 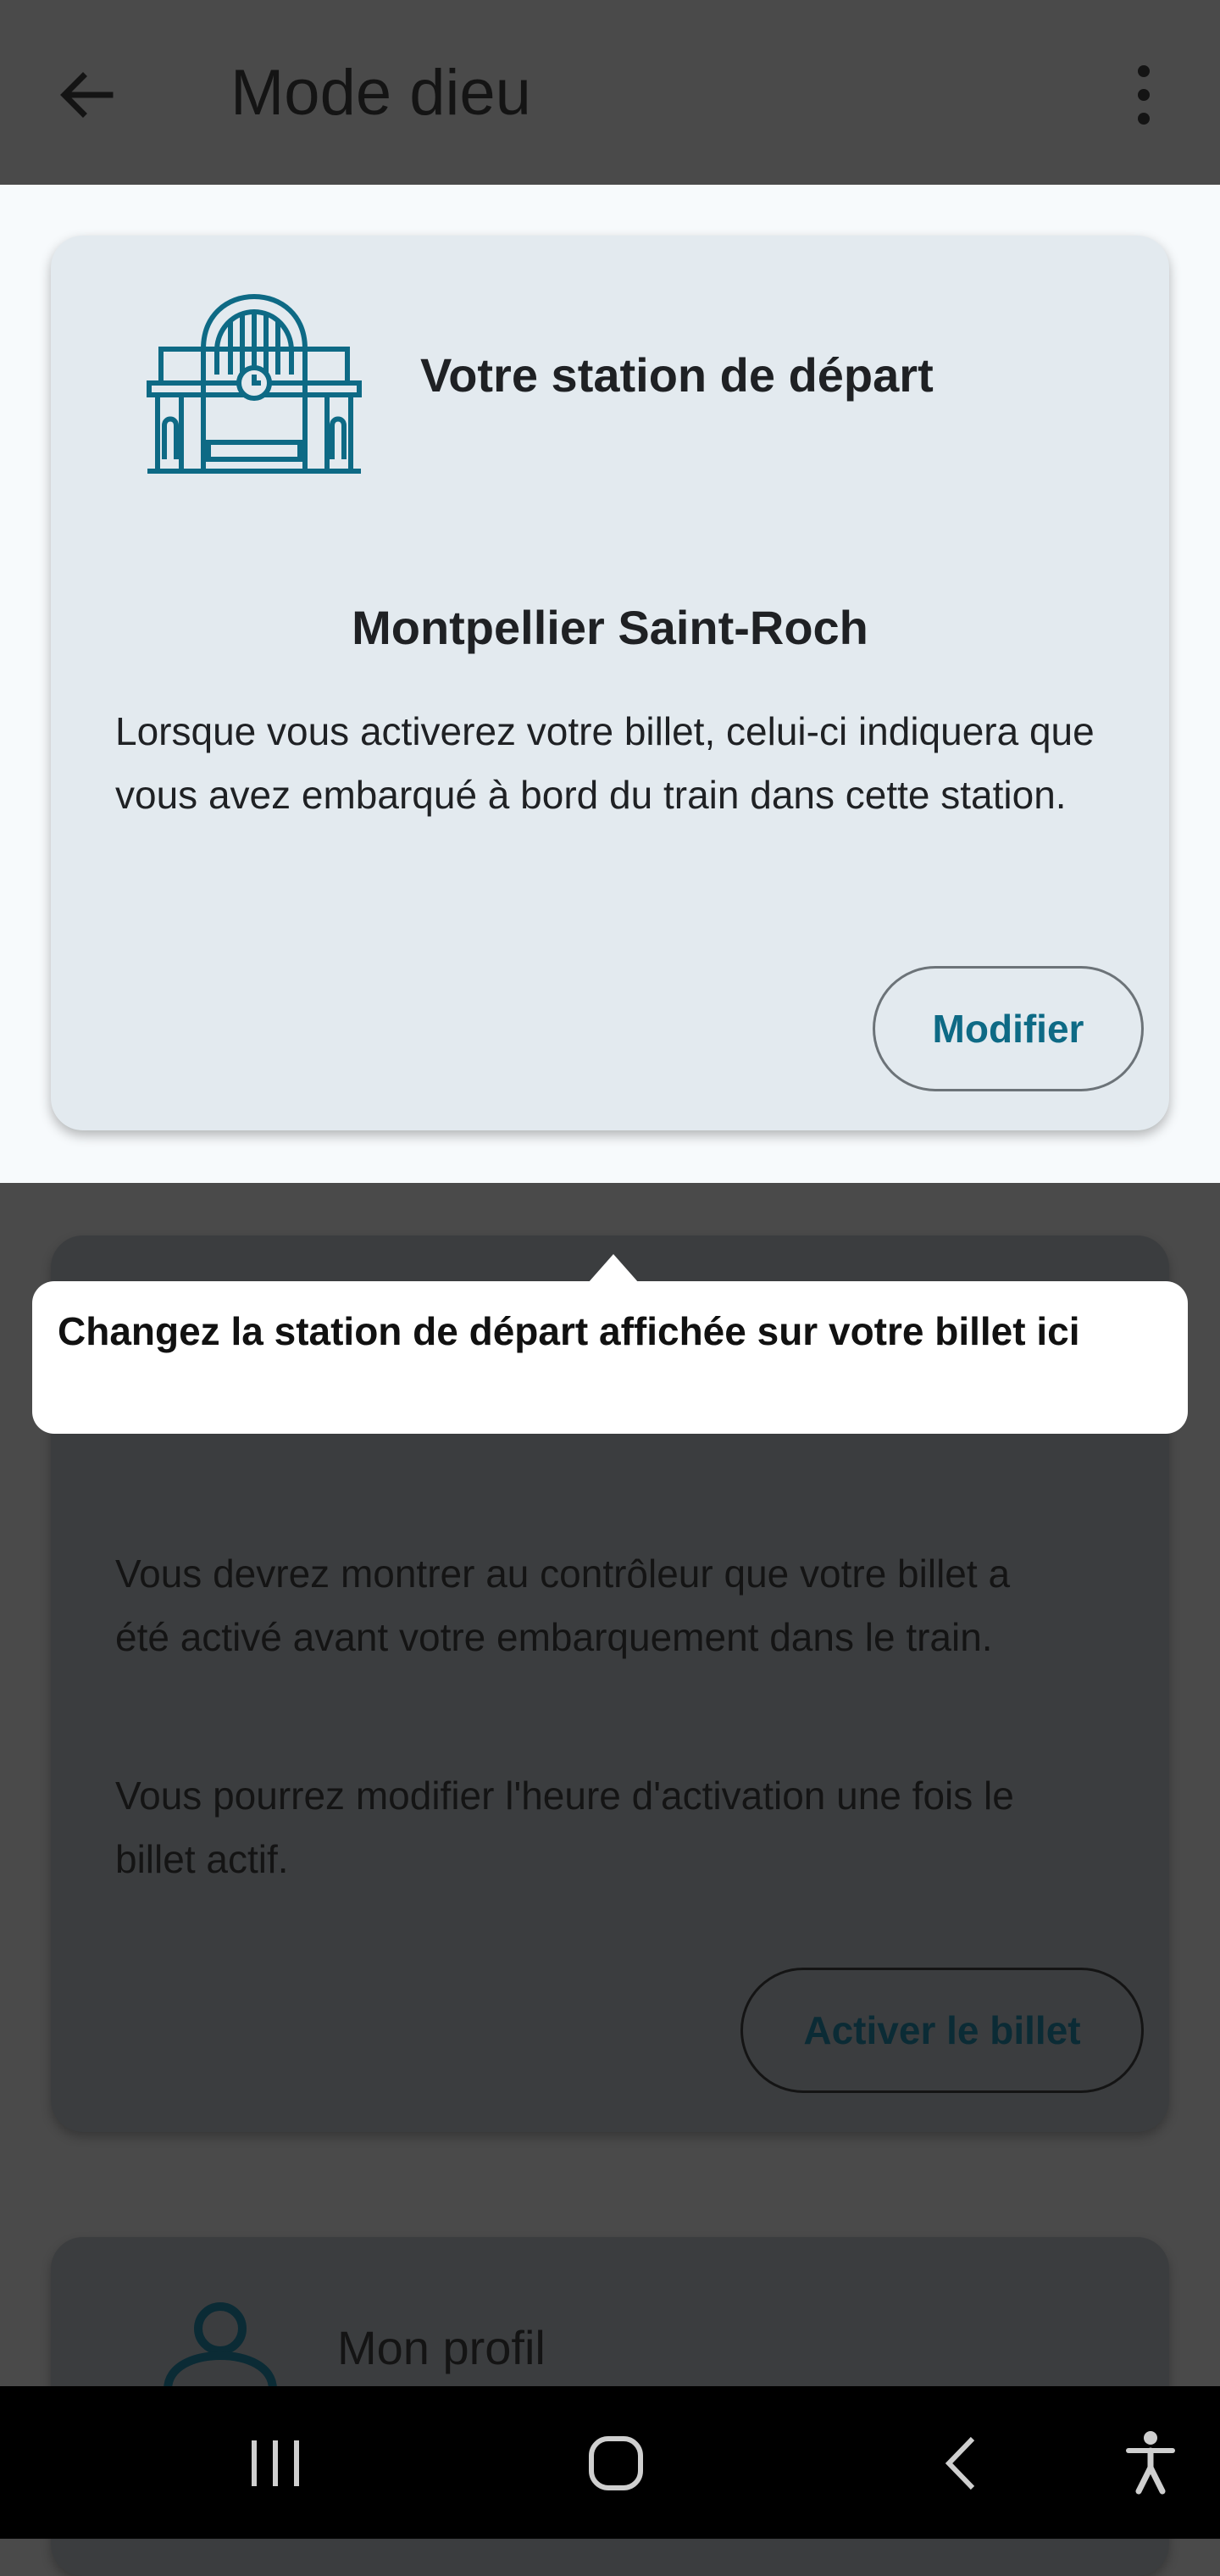 I want to click on system-nav-bar, so click(x=610, y=2462).